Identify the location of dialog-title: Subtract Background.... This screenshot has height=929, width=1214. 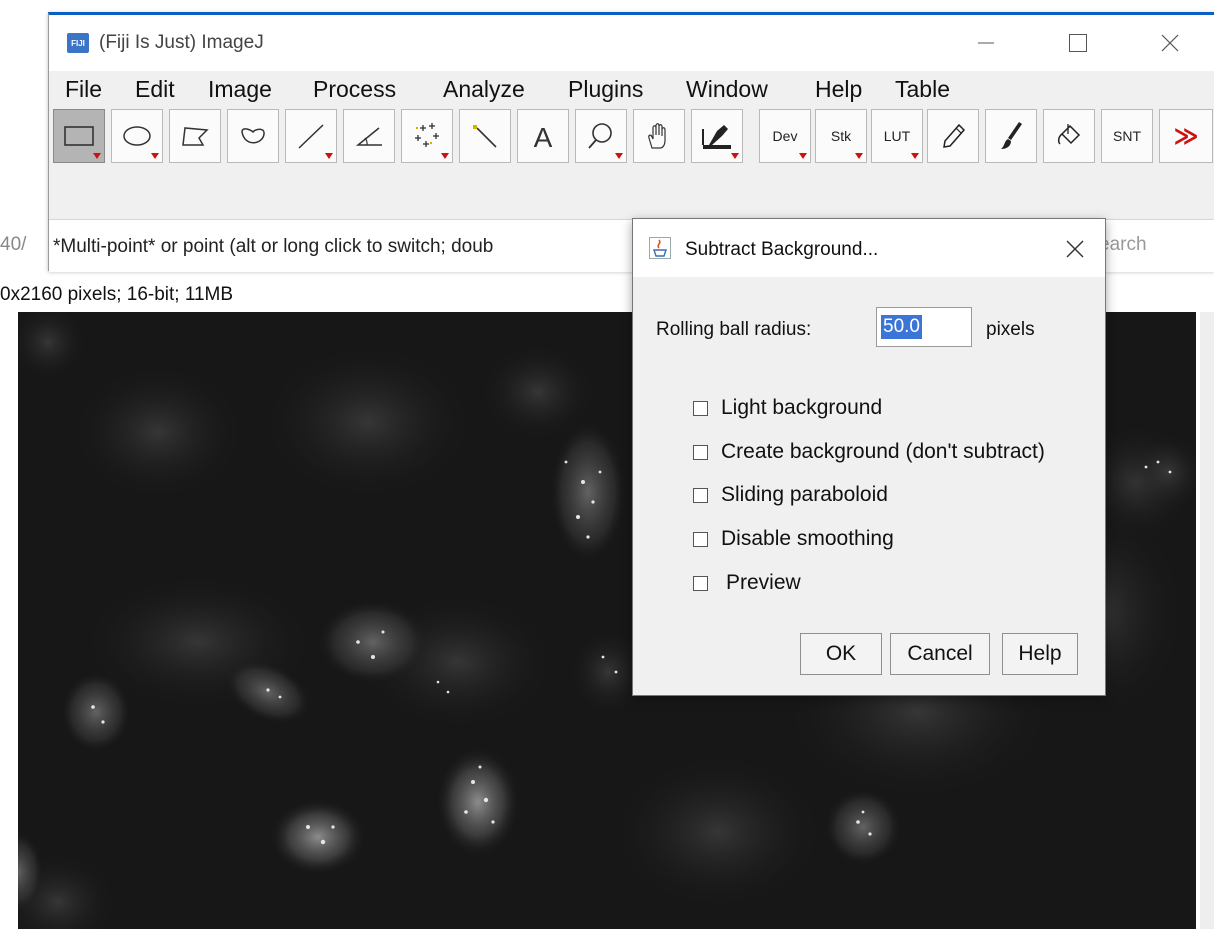
(782, 249).